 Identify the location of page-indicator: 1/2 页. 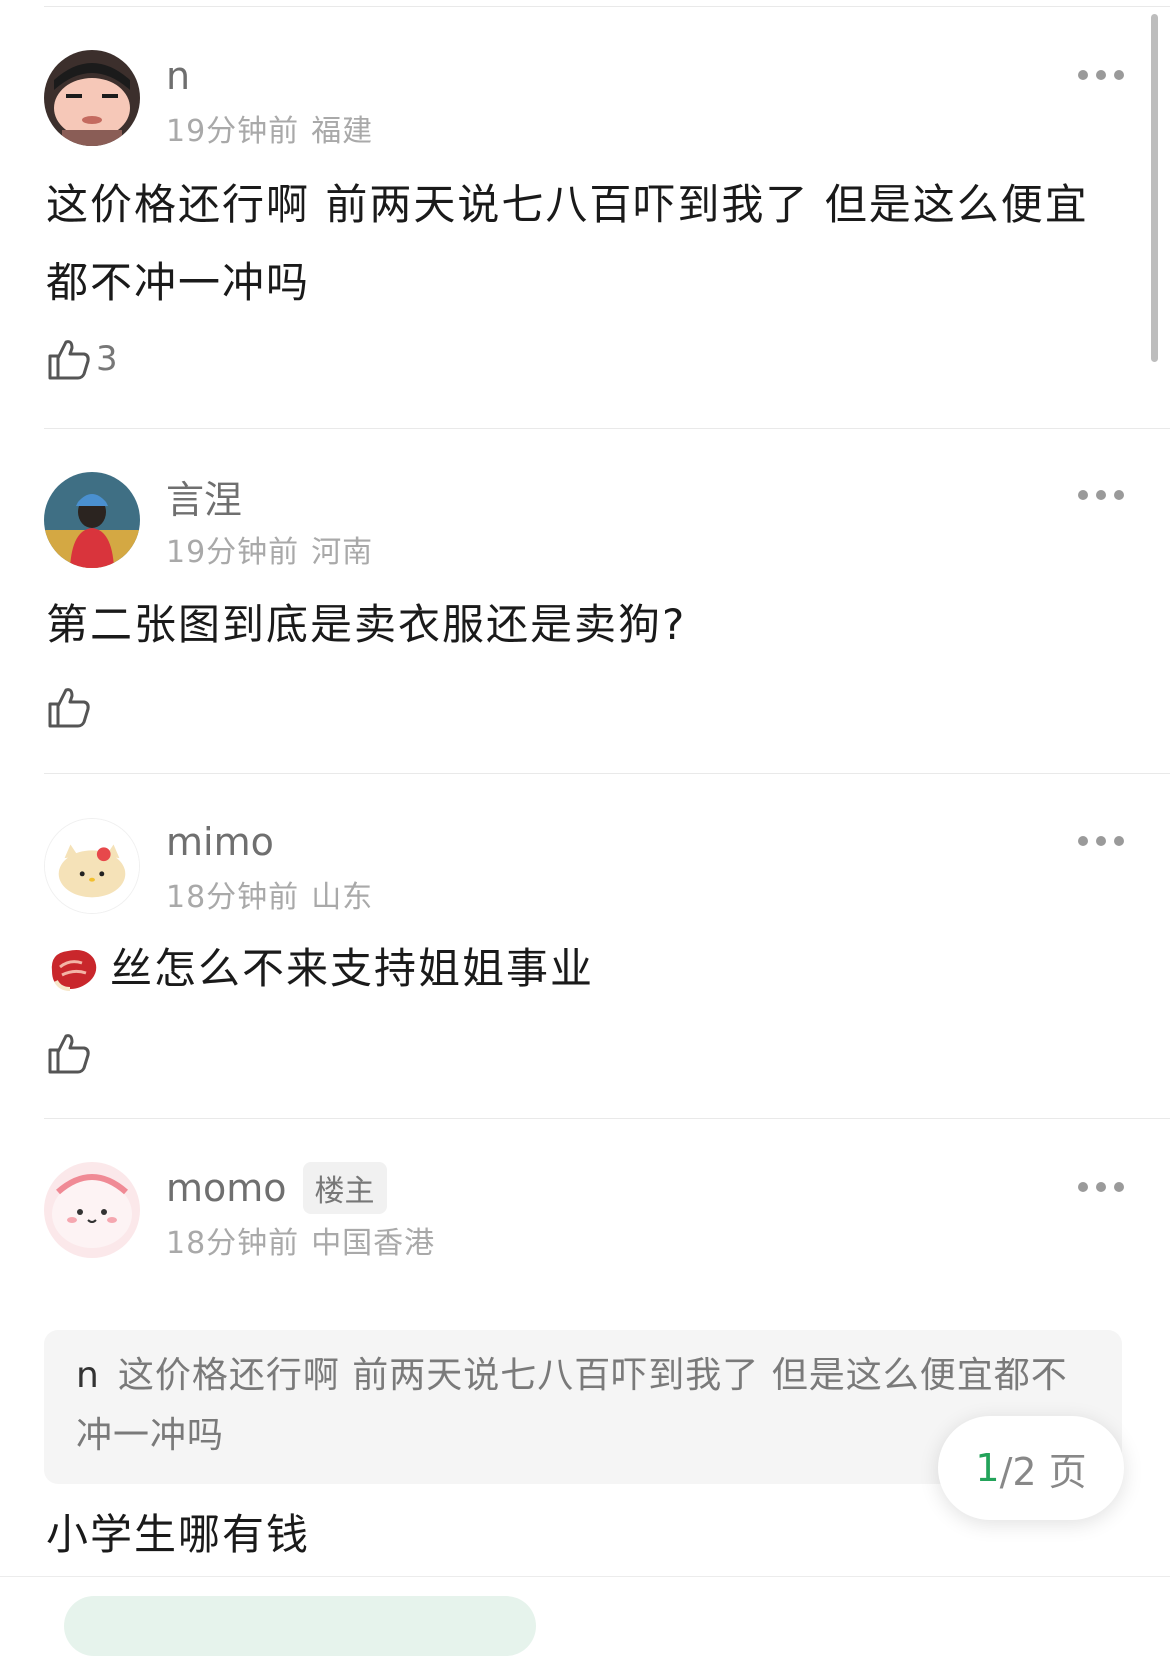
(1031, 1468).